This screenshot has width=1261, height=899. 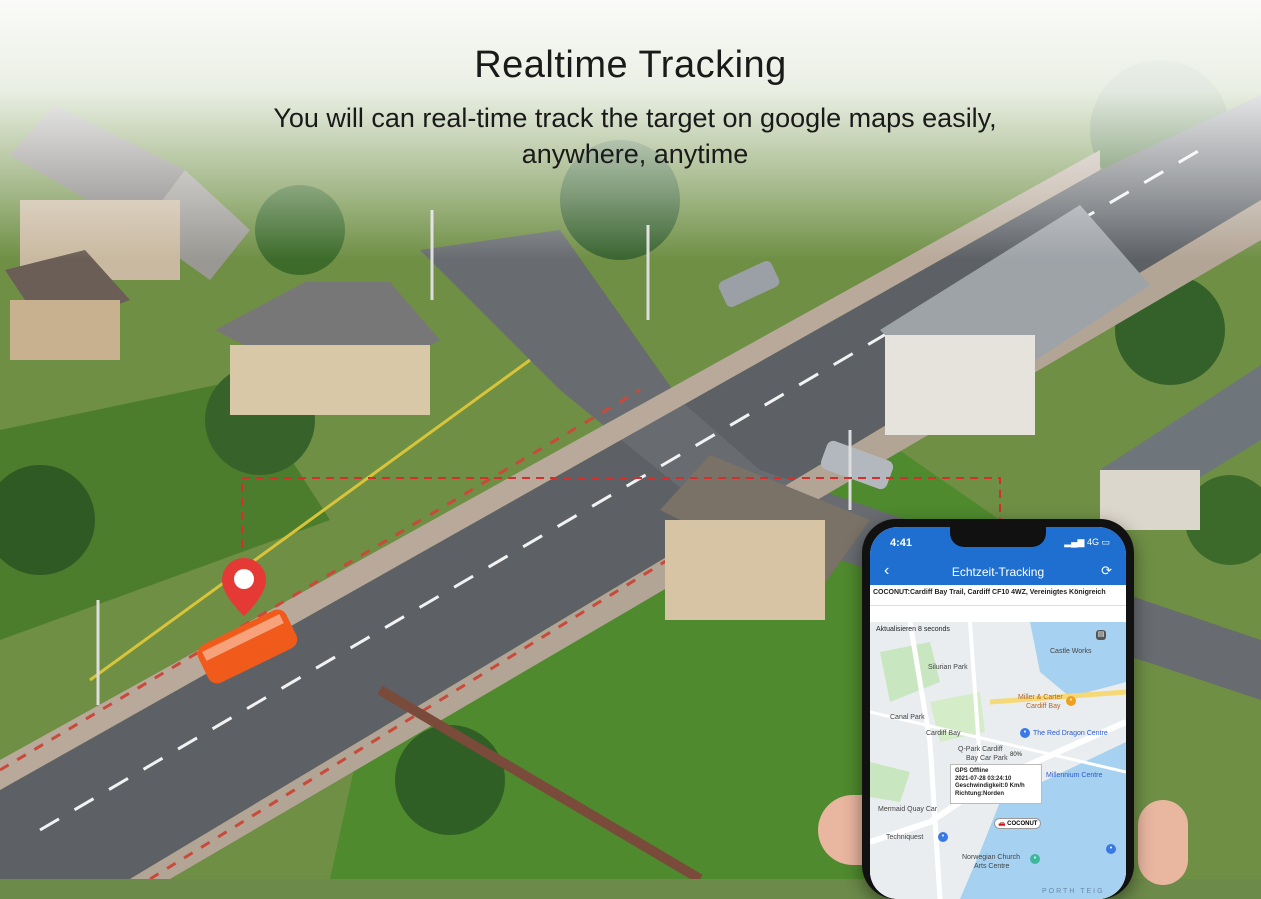 What do you see at coordinates (1106, 571) in the screenshot?
I see `refresh-icon: ⟳` at bounding box center [1106, 571].